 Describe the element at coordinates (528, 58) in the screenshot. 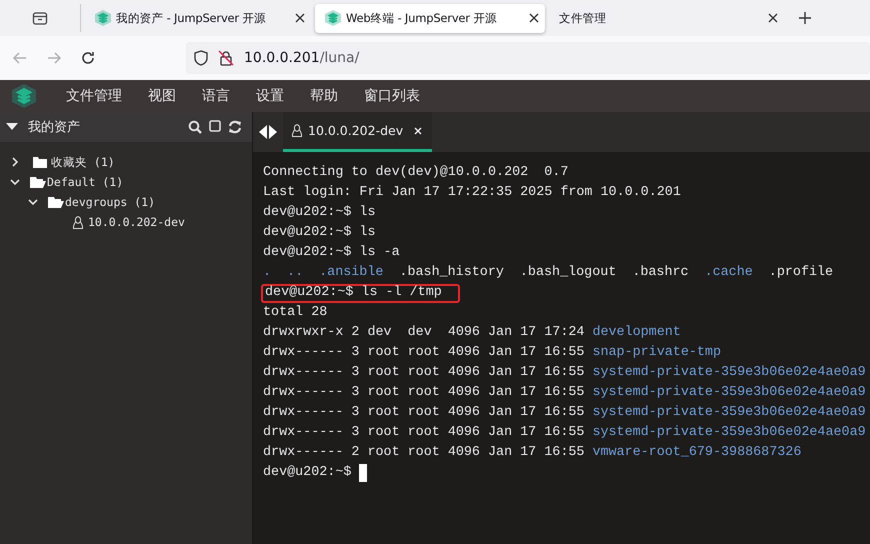

I see `address-field: 10.0.0.201/luna/` at that location.